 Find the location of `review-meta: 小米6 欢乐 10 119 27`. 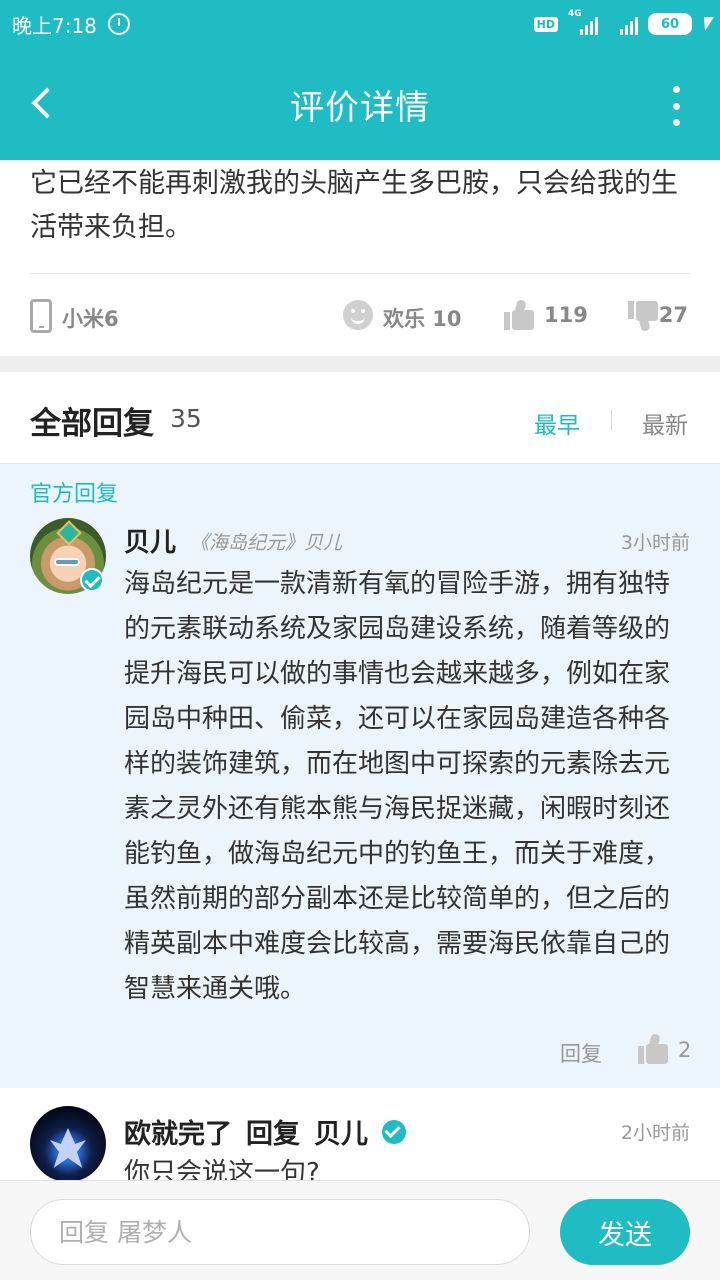

review-meta: 小米6 欢乐 10 119 27 is located at coordinates (360, 316).